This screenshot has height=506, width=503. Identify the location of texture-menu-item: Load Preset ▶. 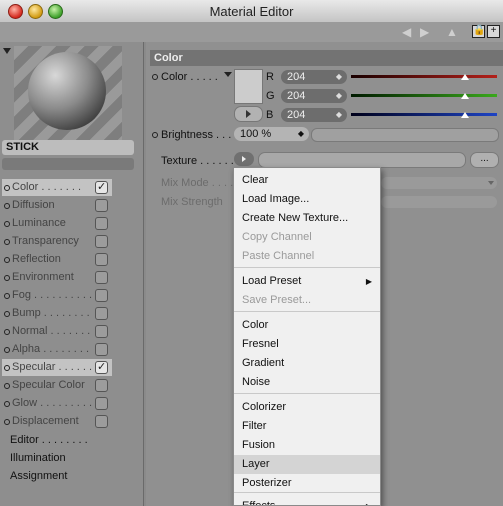
(307, 281).